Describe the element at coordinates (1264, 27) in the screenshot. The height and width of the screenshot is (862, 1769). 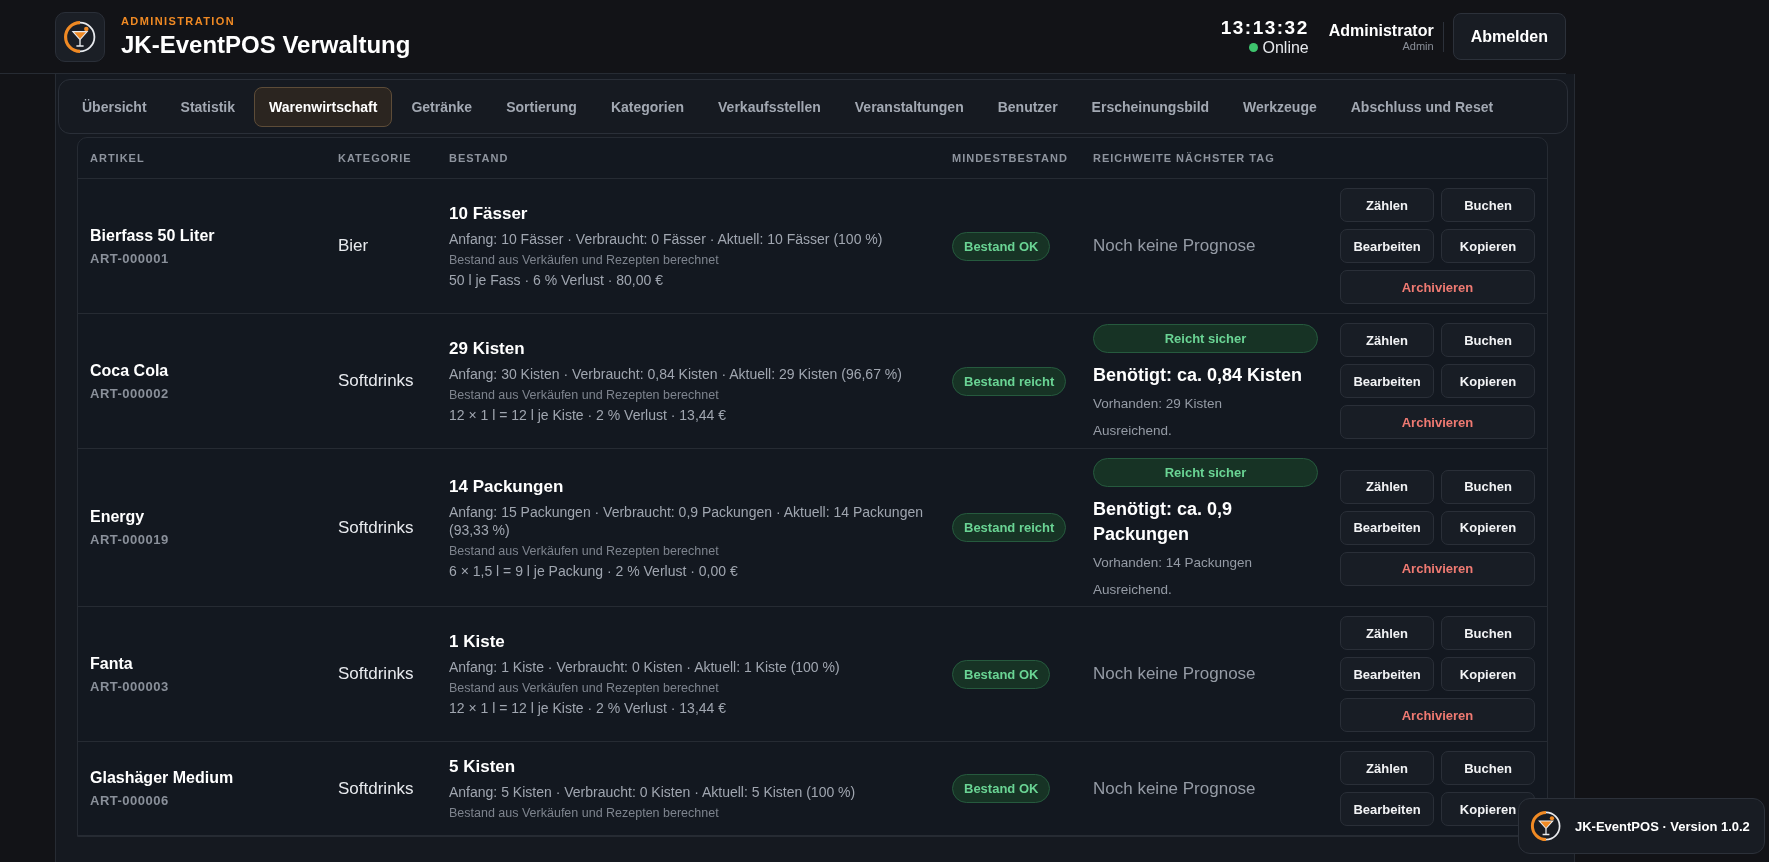
I see `clock-time: 13:13:32` at that location.